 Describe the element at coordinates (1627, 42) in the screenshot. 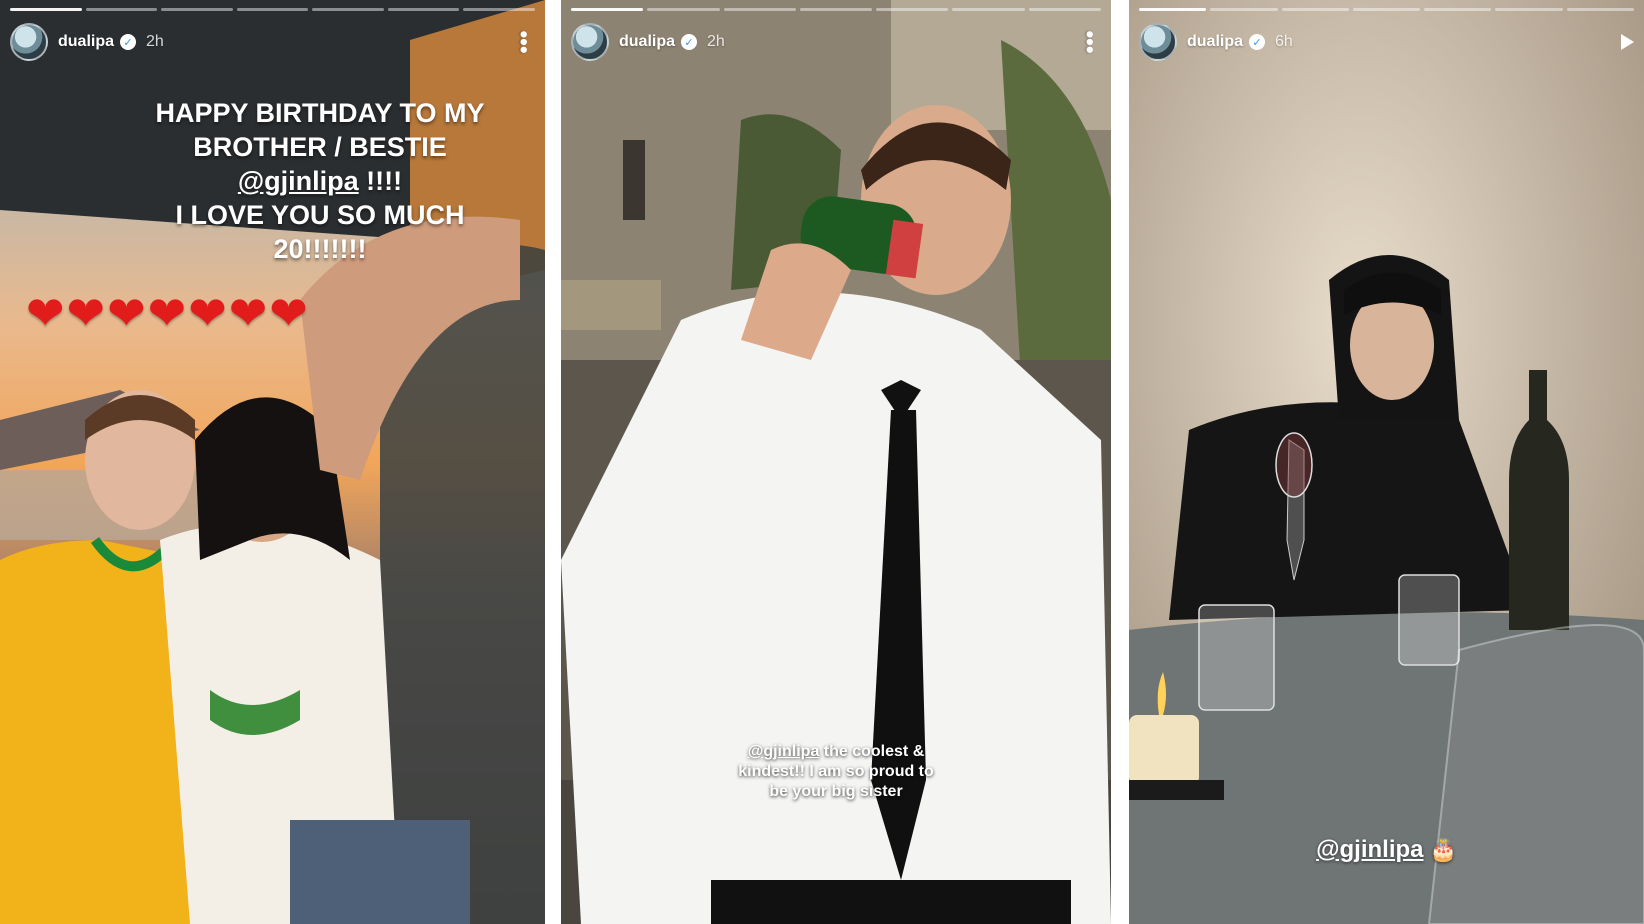

I see `play-icon` at that location.